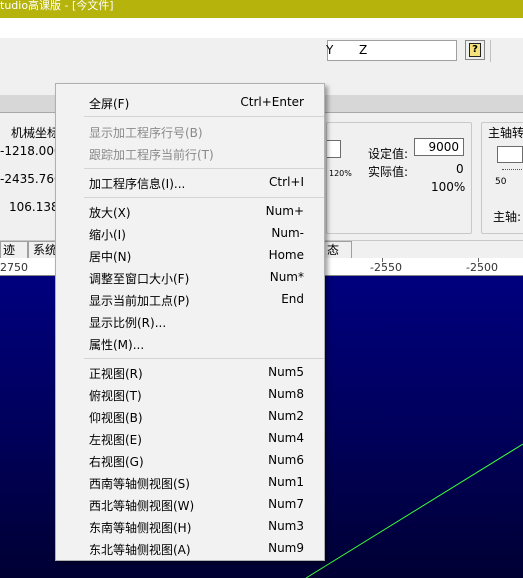 This screenshot has height=578, width=523. I want to click on menu-item-shortcut: Num6, so click(286, 460).